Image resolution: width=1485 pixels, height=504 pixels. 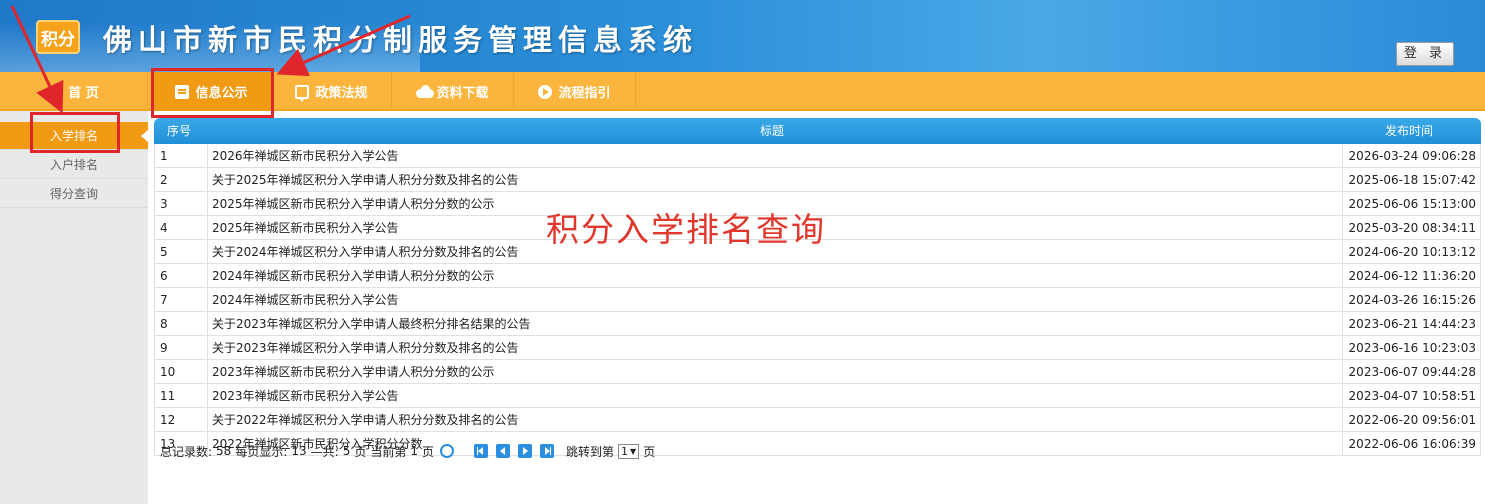 What do you see at coordinates (168, 420) in the screenshot?
I see `row-number: 12` at bounding box center [168, 420].